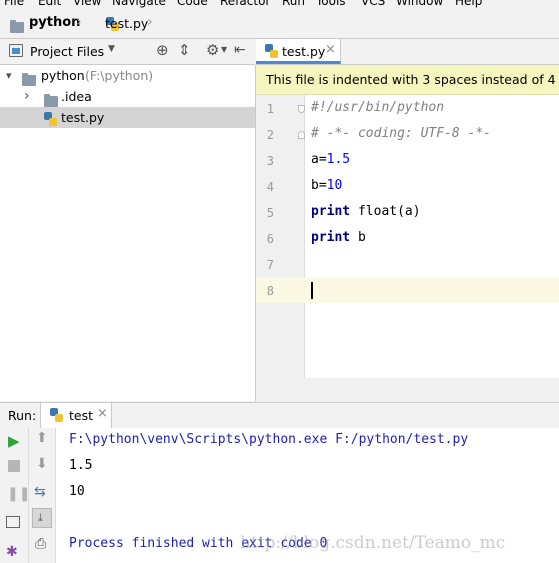 The image size is (559, 563). Describe the element at coordinates (12, 552) in the screenshot. I see `debug-icon: ✱` at that location.